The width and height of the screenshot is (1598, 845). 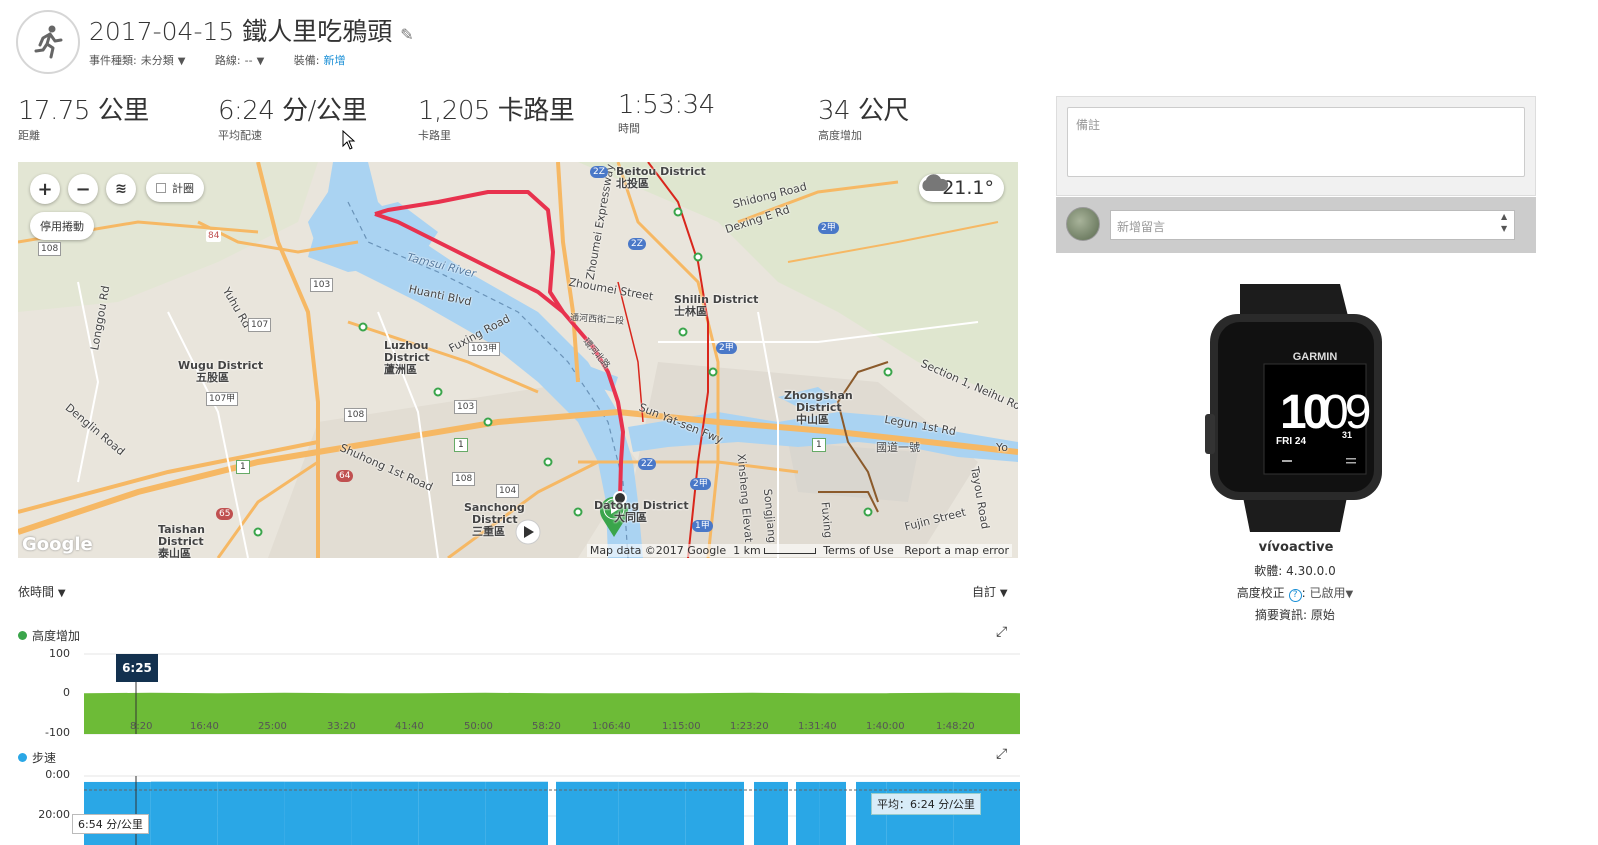 What do you see at coordinates (1347, 435) in the screenshot?
I see `watch-seconds: 31` at bounding box center [1347, 435].